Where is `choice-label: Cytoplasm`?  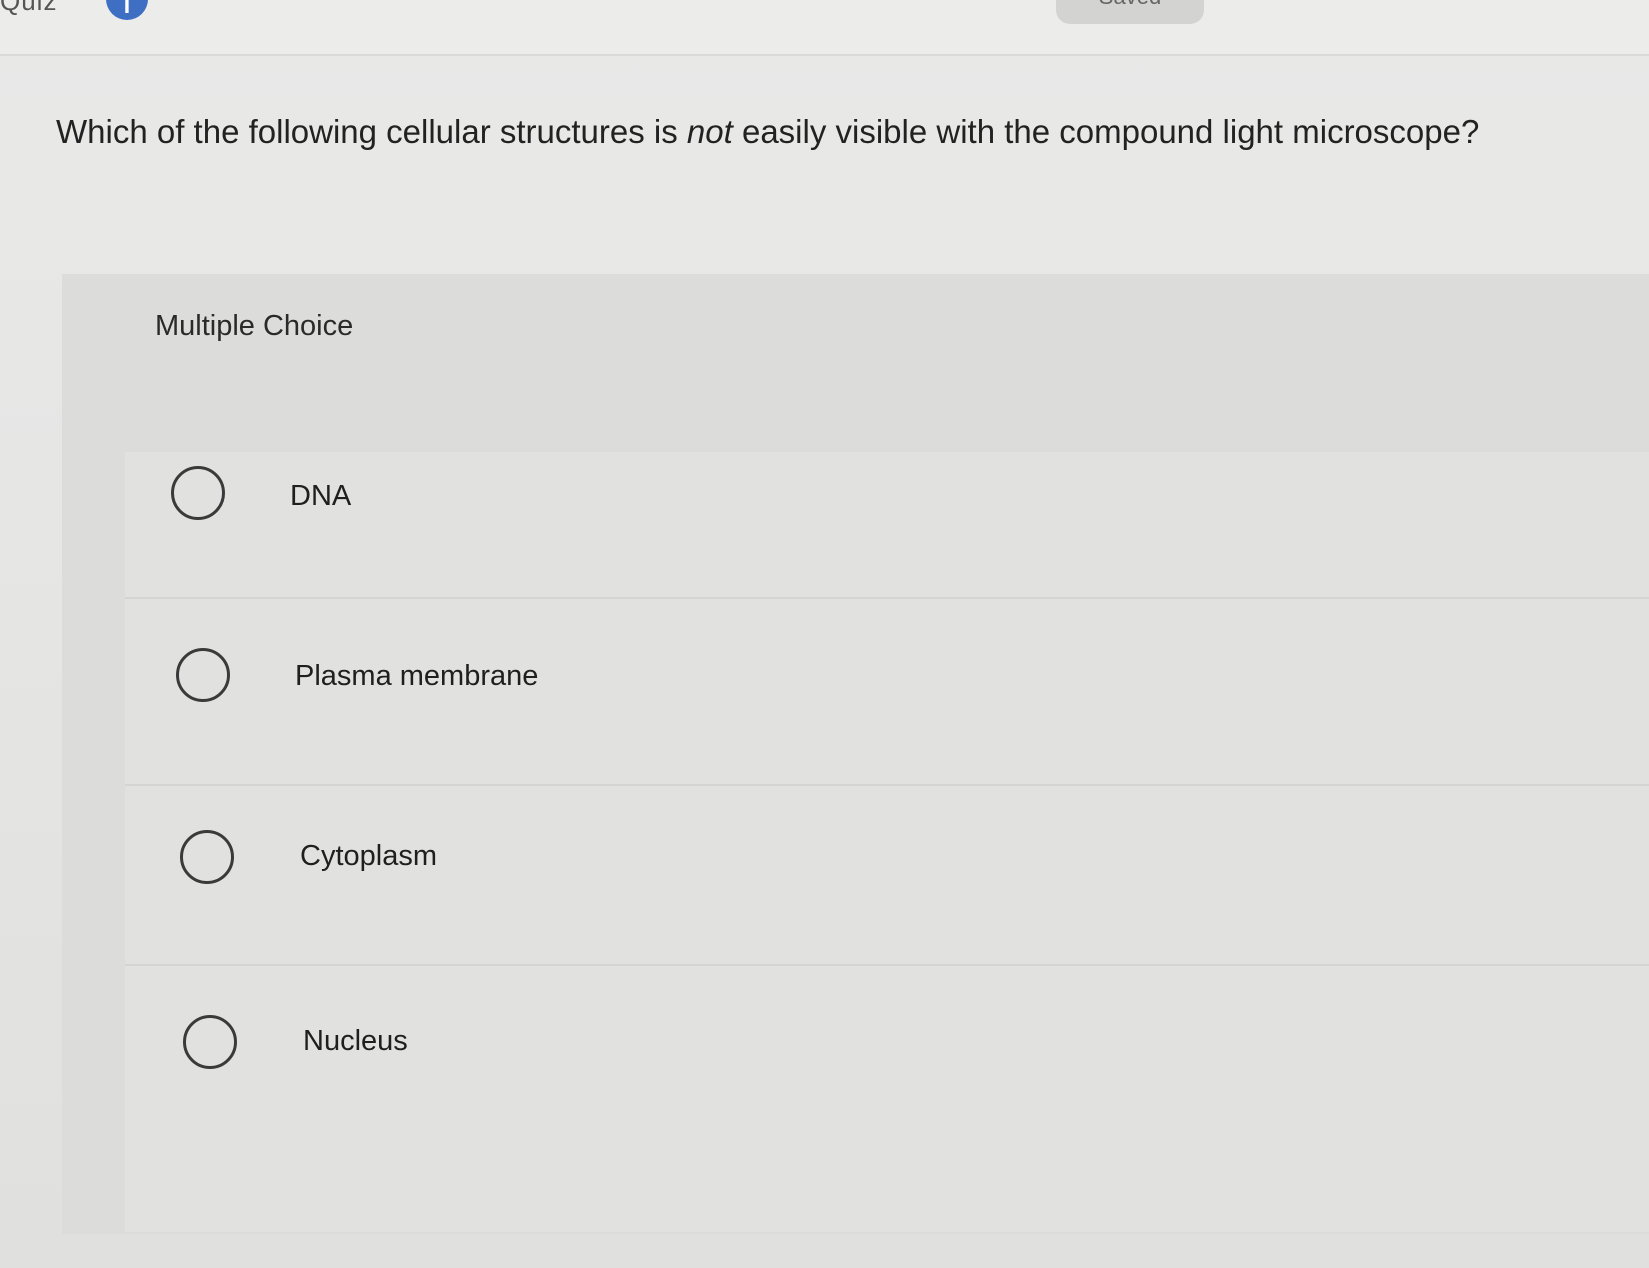
choice-label: Cytoplasm is located at coordinates (368, 856).